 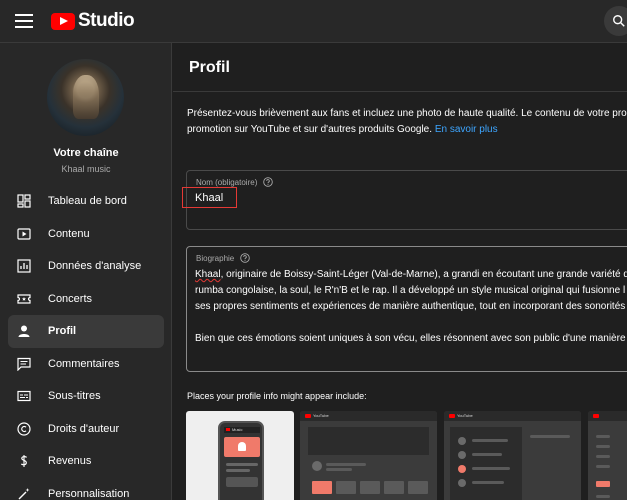 I want to click on sidebar-item-label: Sous-titres, so click(x=74, y=396).